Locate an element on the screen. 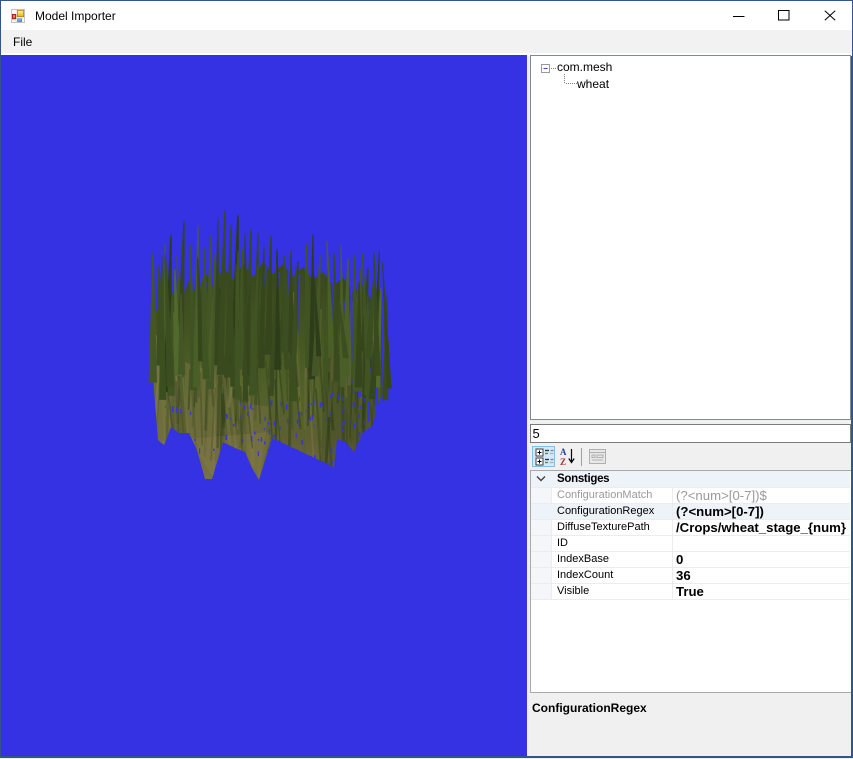 The image size is (853, 759). svg-text: Z is located at coordinates (563, 462).